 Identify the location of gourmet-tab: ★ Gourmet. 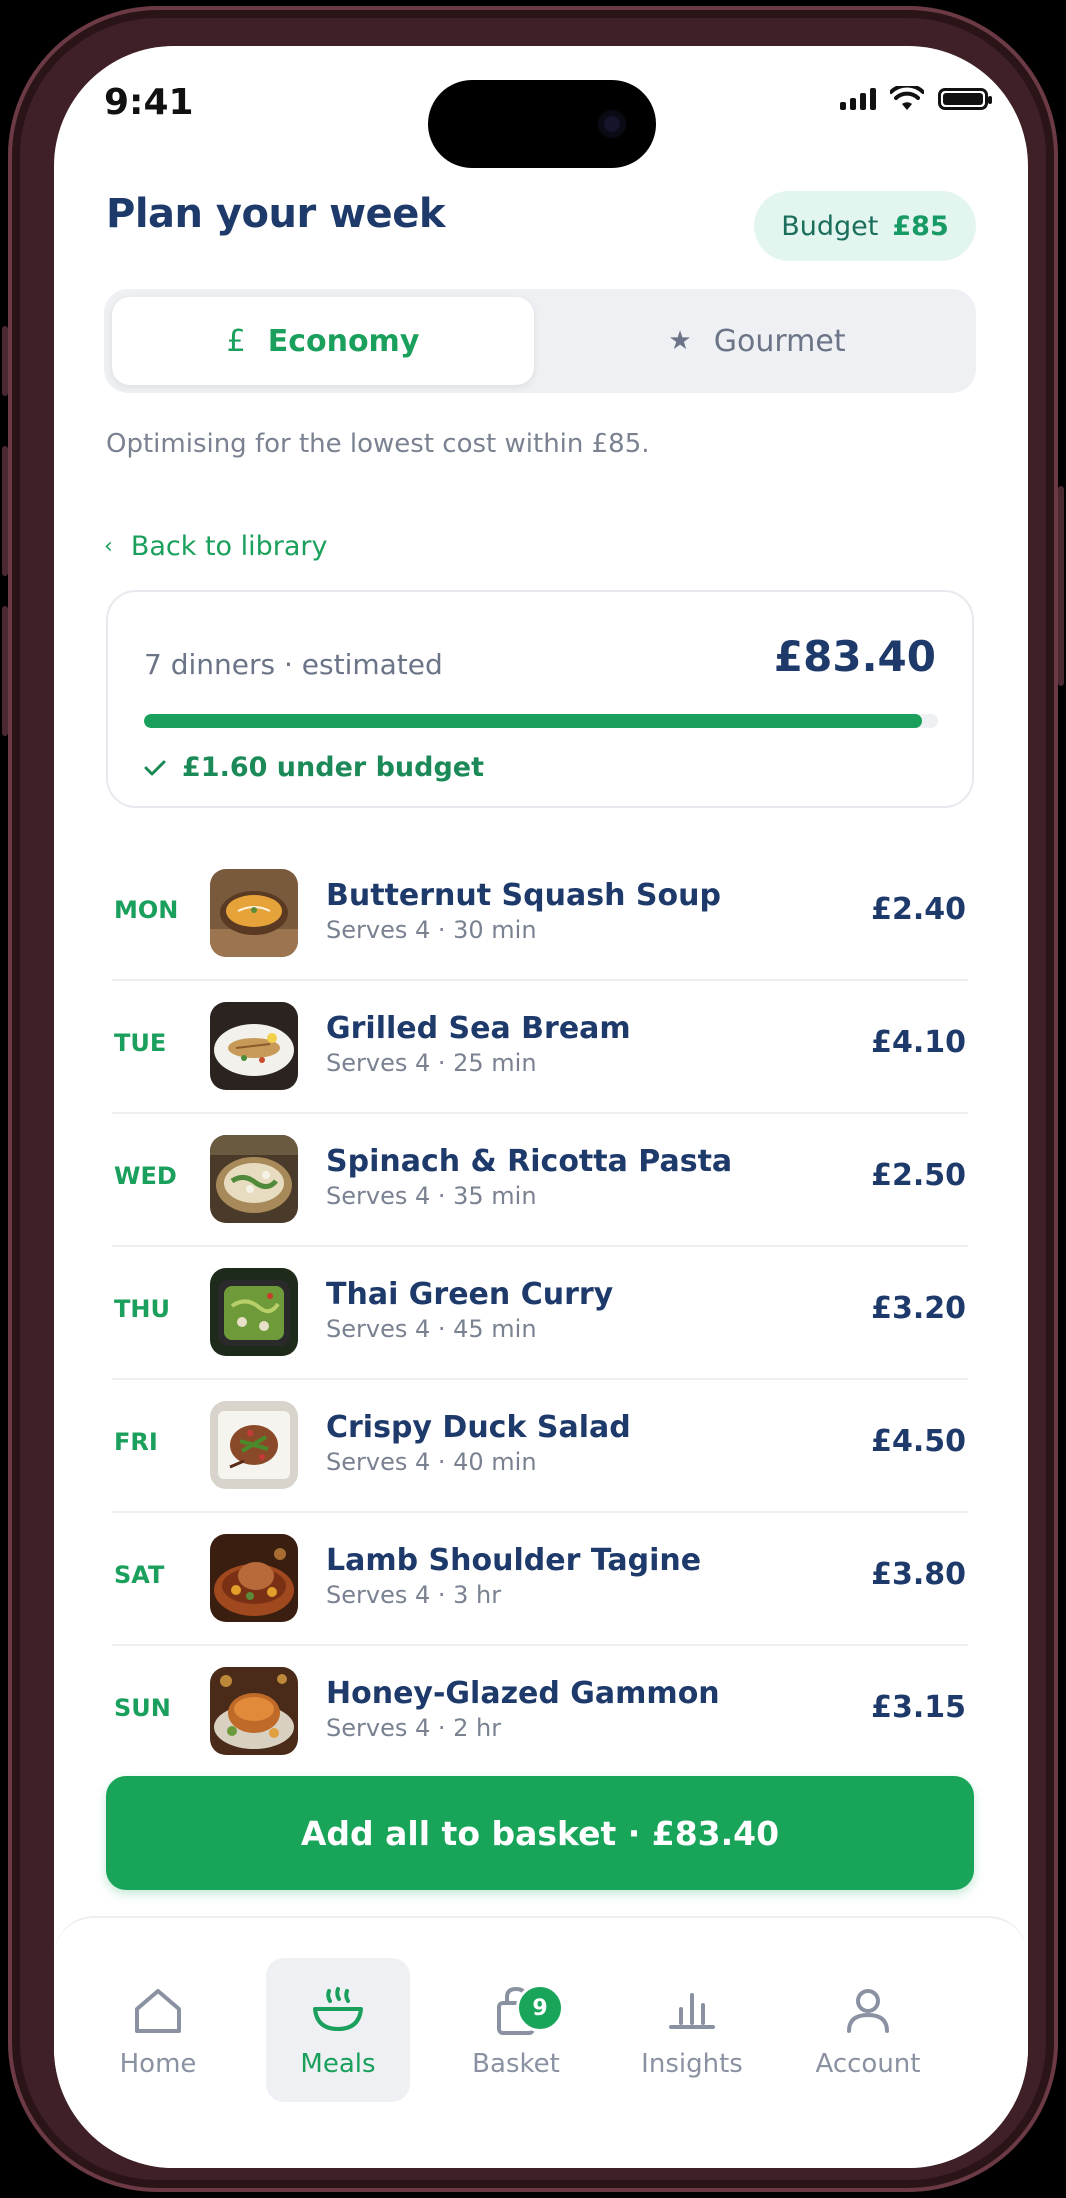
(757, 341).